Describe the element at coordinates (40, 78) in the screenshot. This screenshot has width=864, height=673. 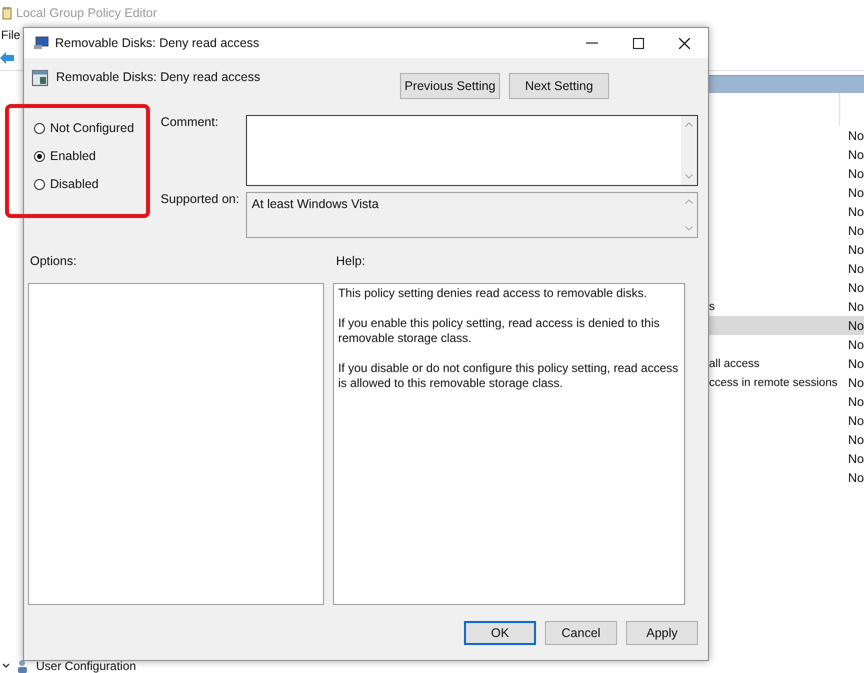
I see `policy-icon` at that location.